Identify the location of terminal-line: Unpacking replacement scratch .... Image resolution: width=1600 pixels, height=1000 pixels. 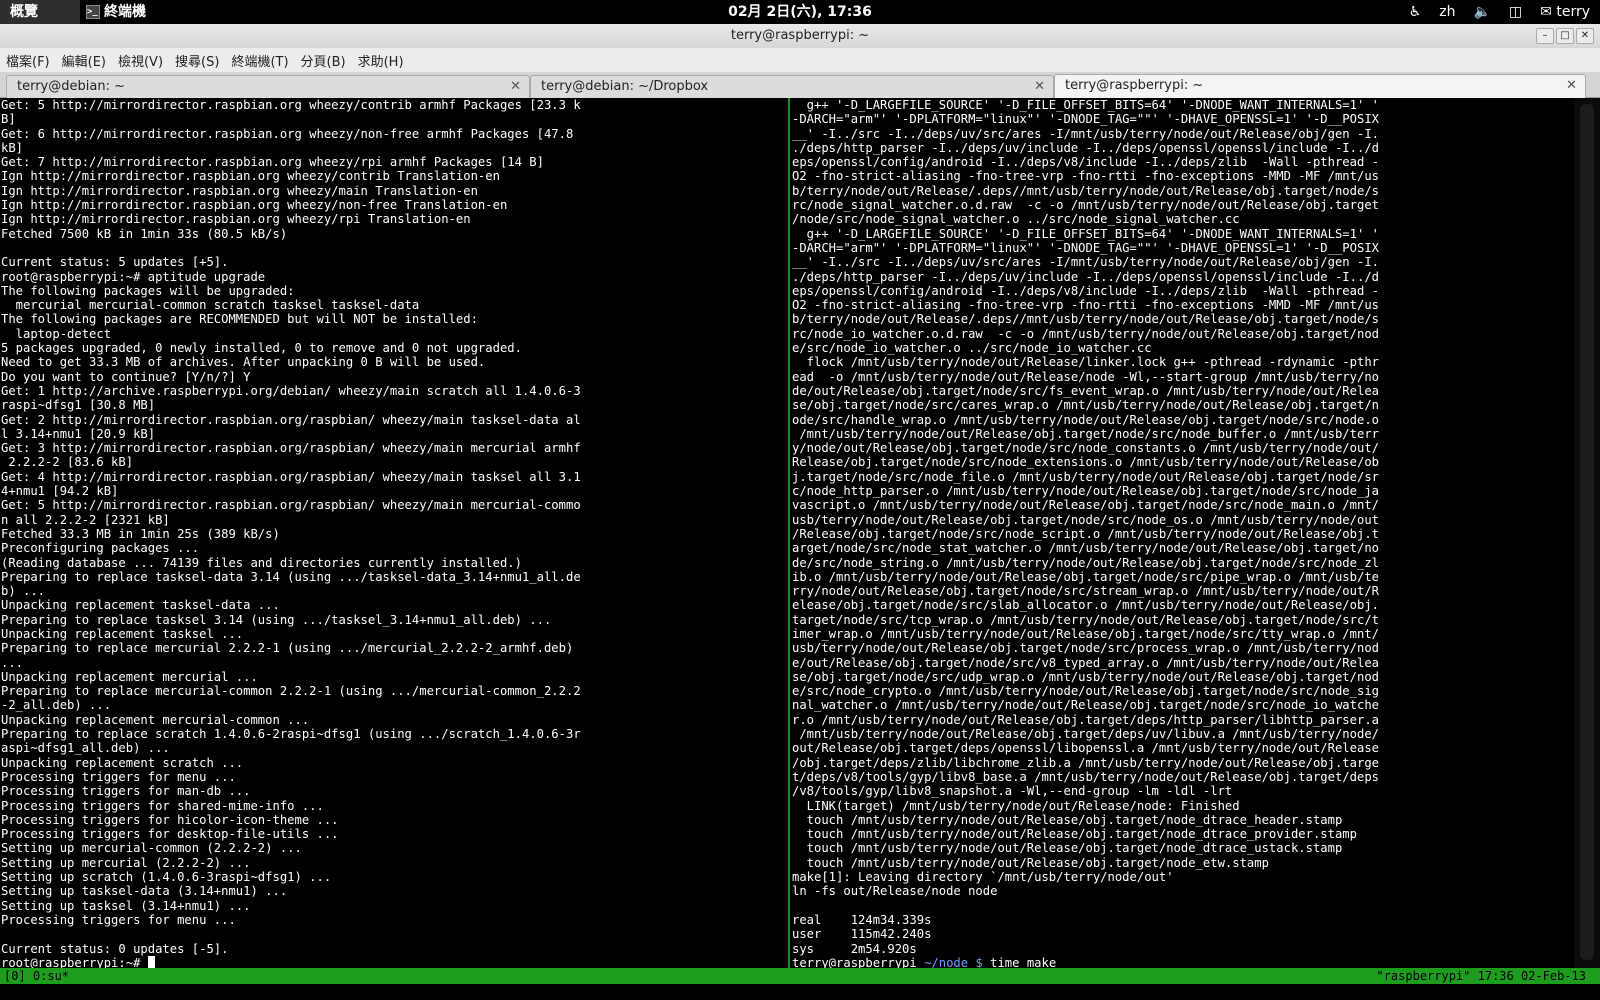
(122, 762).